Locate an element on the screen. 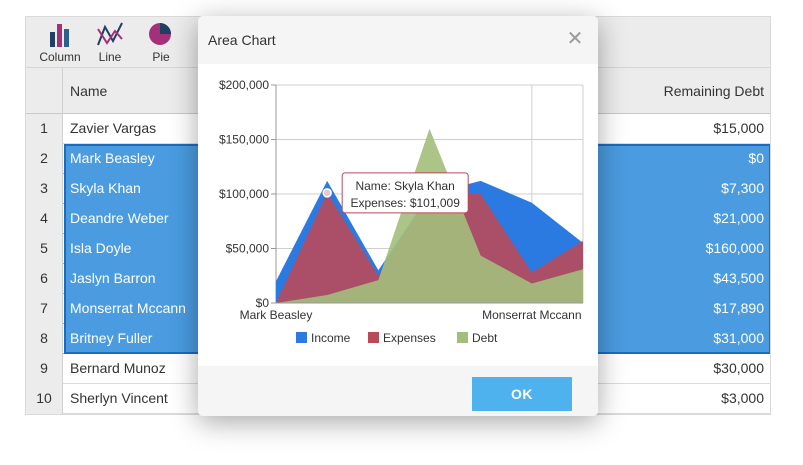  pie-label: Pie is located at coordinates (161, 57).